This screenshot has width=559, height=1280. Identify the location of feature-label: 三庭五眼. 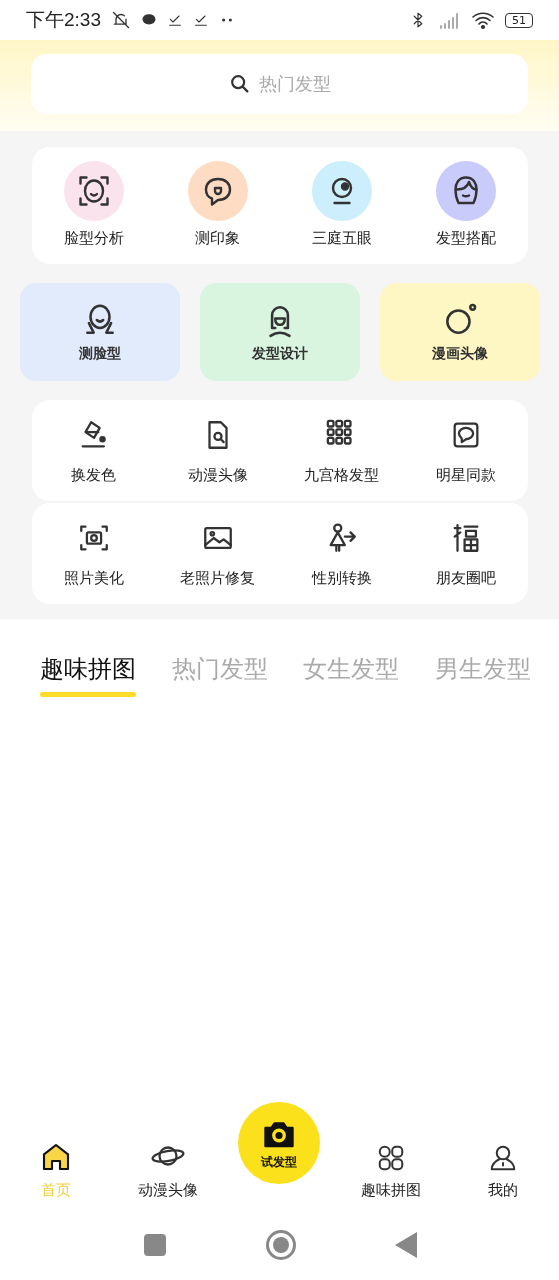
(341, 238).